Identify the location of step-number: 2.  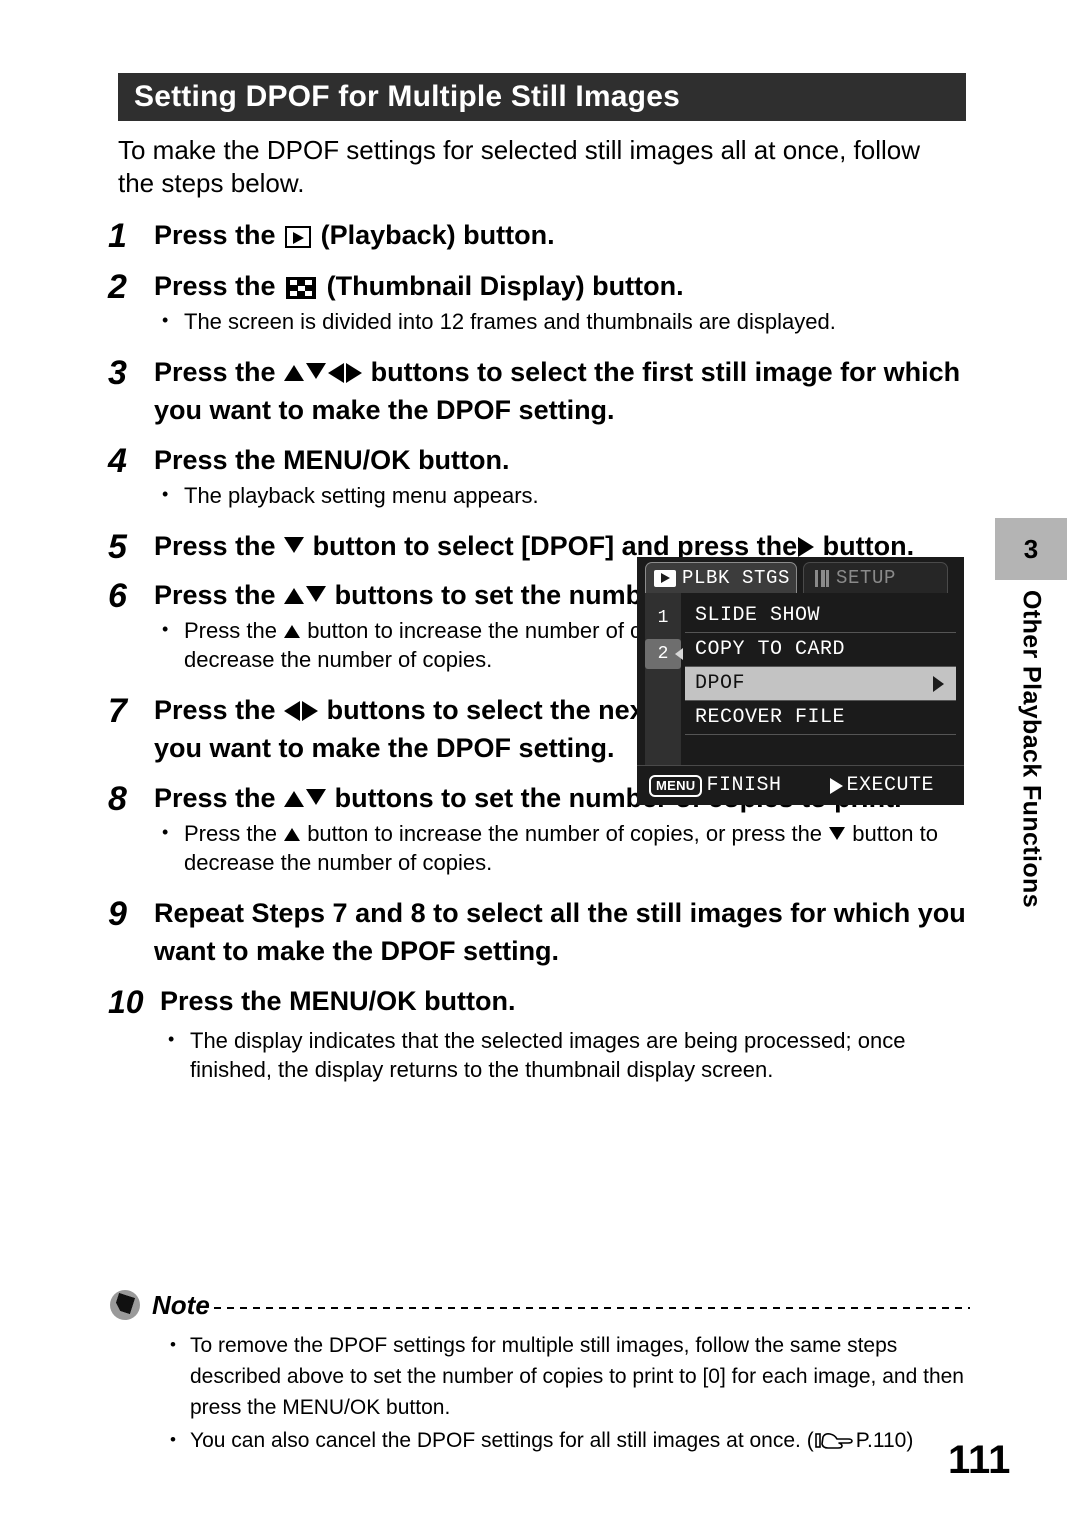
(117, 287).